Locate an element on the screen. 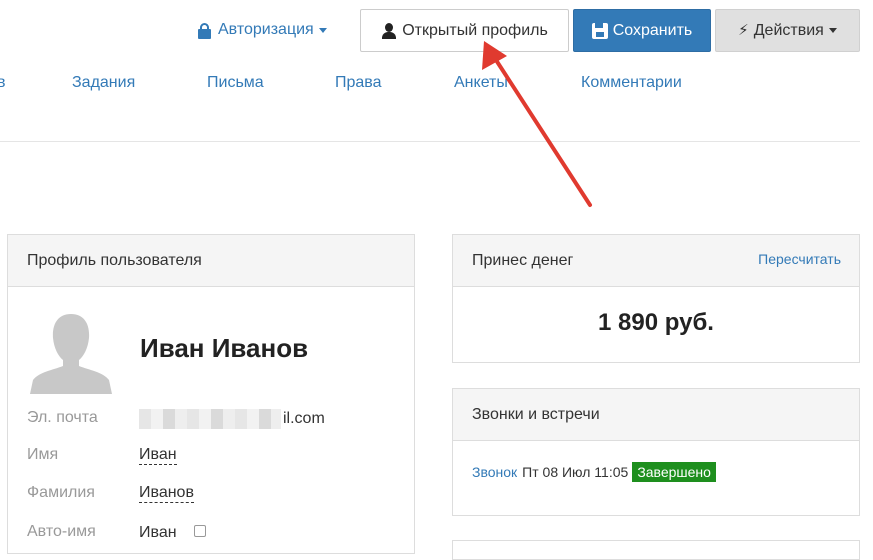 Image resolution: width=873 pixels, height=560 pixels. nav-item-cut: в is located at coordinates (3, 83).